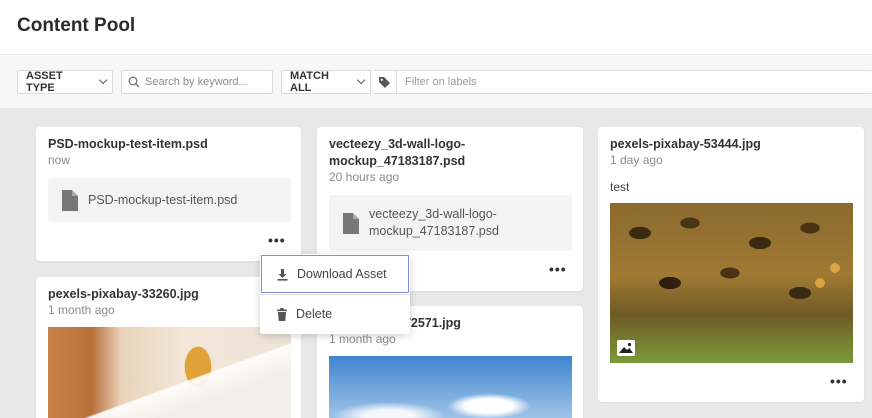  I want to click on card-timestamp: 1 day ago, so click(636, 160).